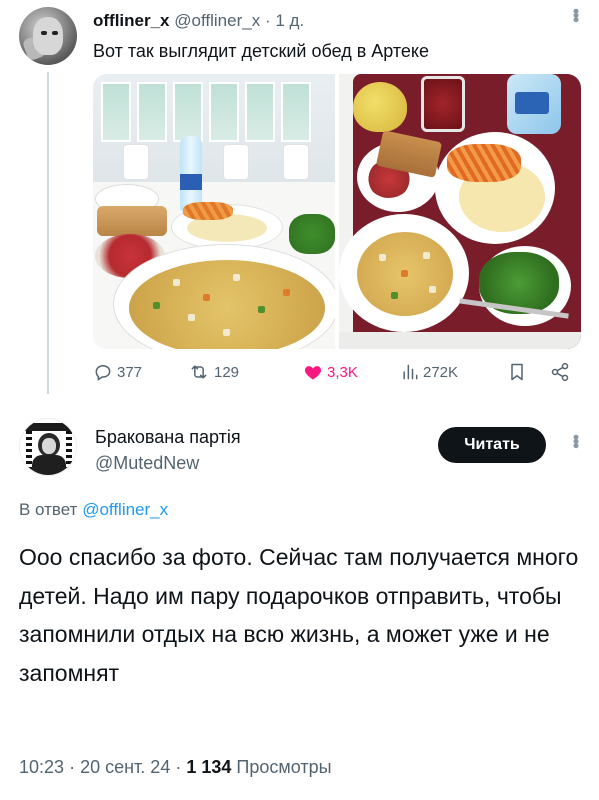  I want to click on reply-views-label: Просмотры, so click(284, 767).